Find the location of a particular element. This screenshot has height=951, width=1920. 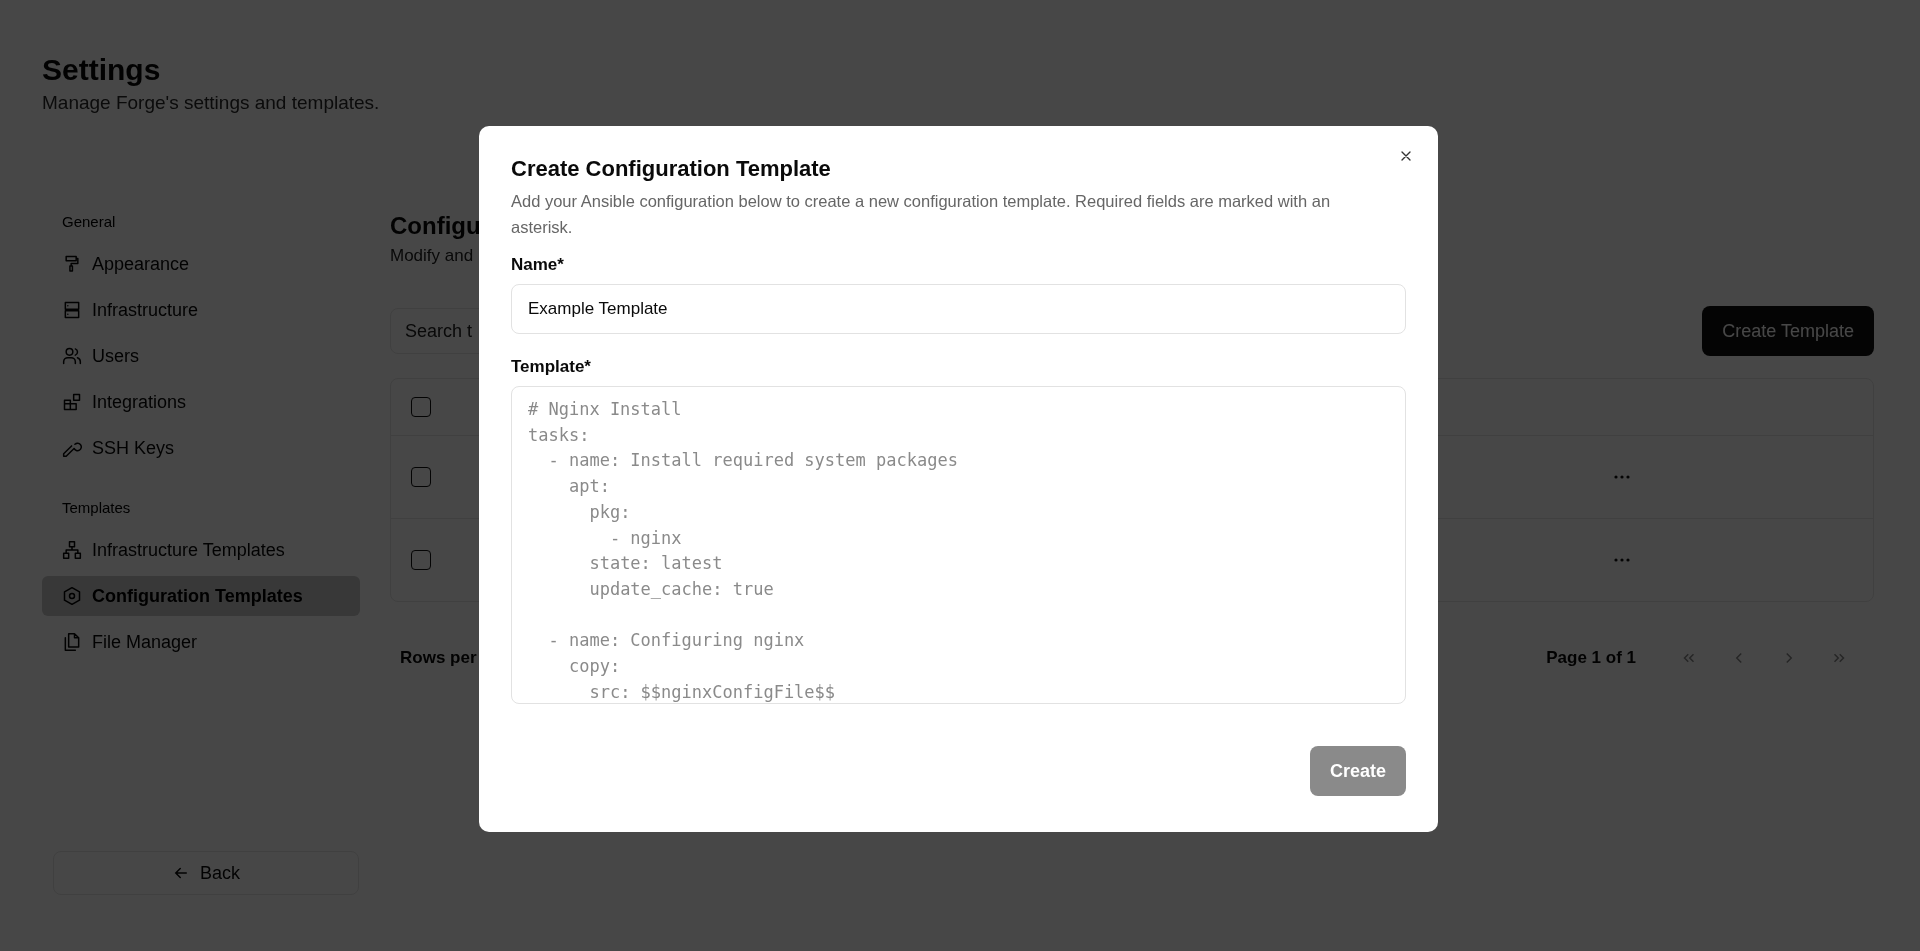

dialog-description: Add your Ansible configuration below to create a new configuration template. Required fields are marked with an asterisk. is located at coordinates (921, 214).